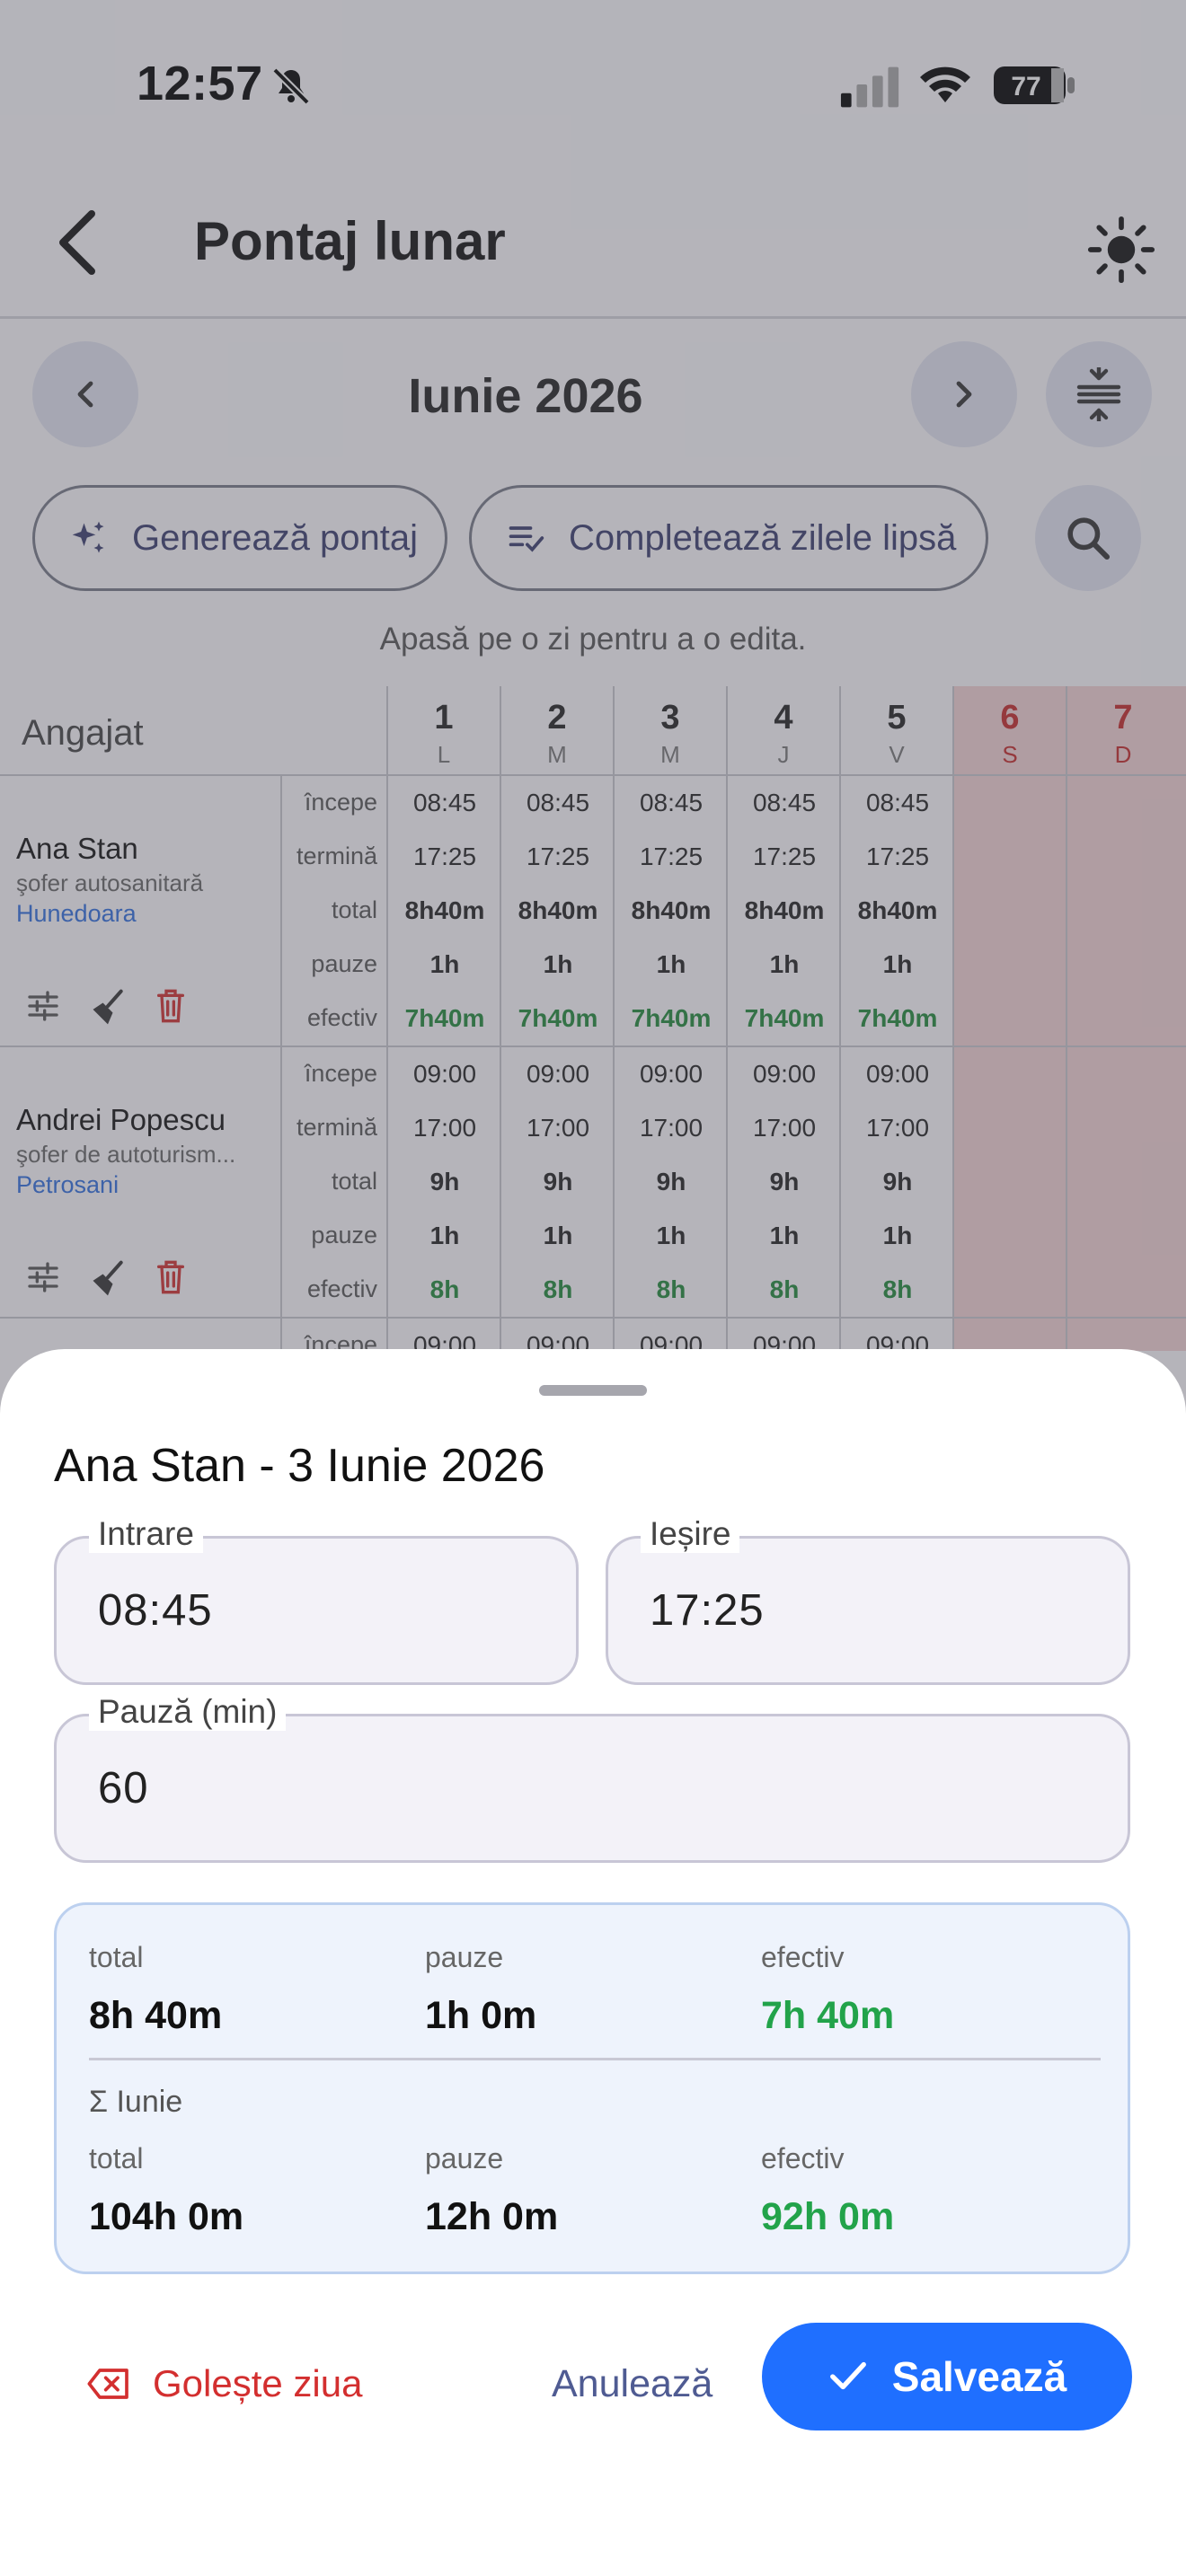  Describe the element at coordinates (116, 2158) in the screenshot. I see `month-total-label: total` at that location.